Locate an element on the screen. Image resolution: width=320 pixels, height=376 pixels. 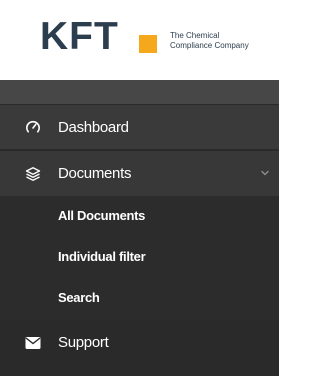
submenu-item-individual-filter: Individual filter is located at coordinates (102, 256).